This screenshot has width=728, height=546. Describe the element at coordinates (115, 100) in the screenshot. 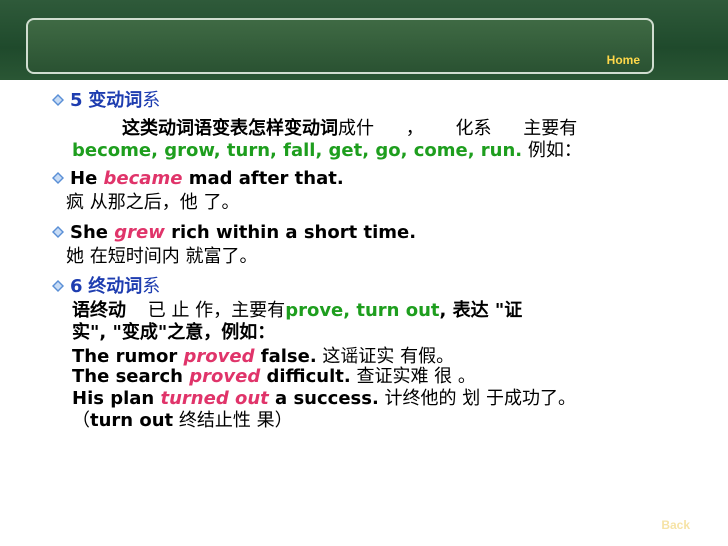

I see `heading-5: 5 变动词系` at that location.